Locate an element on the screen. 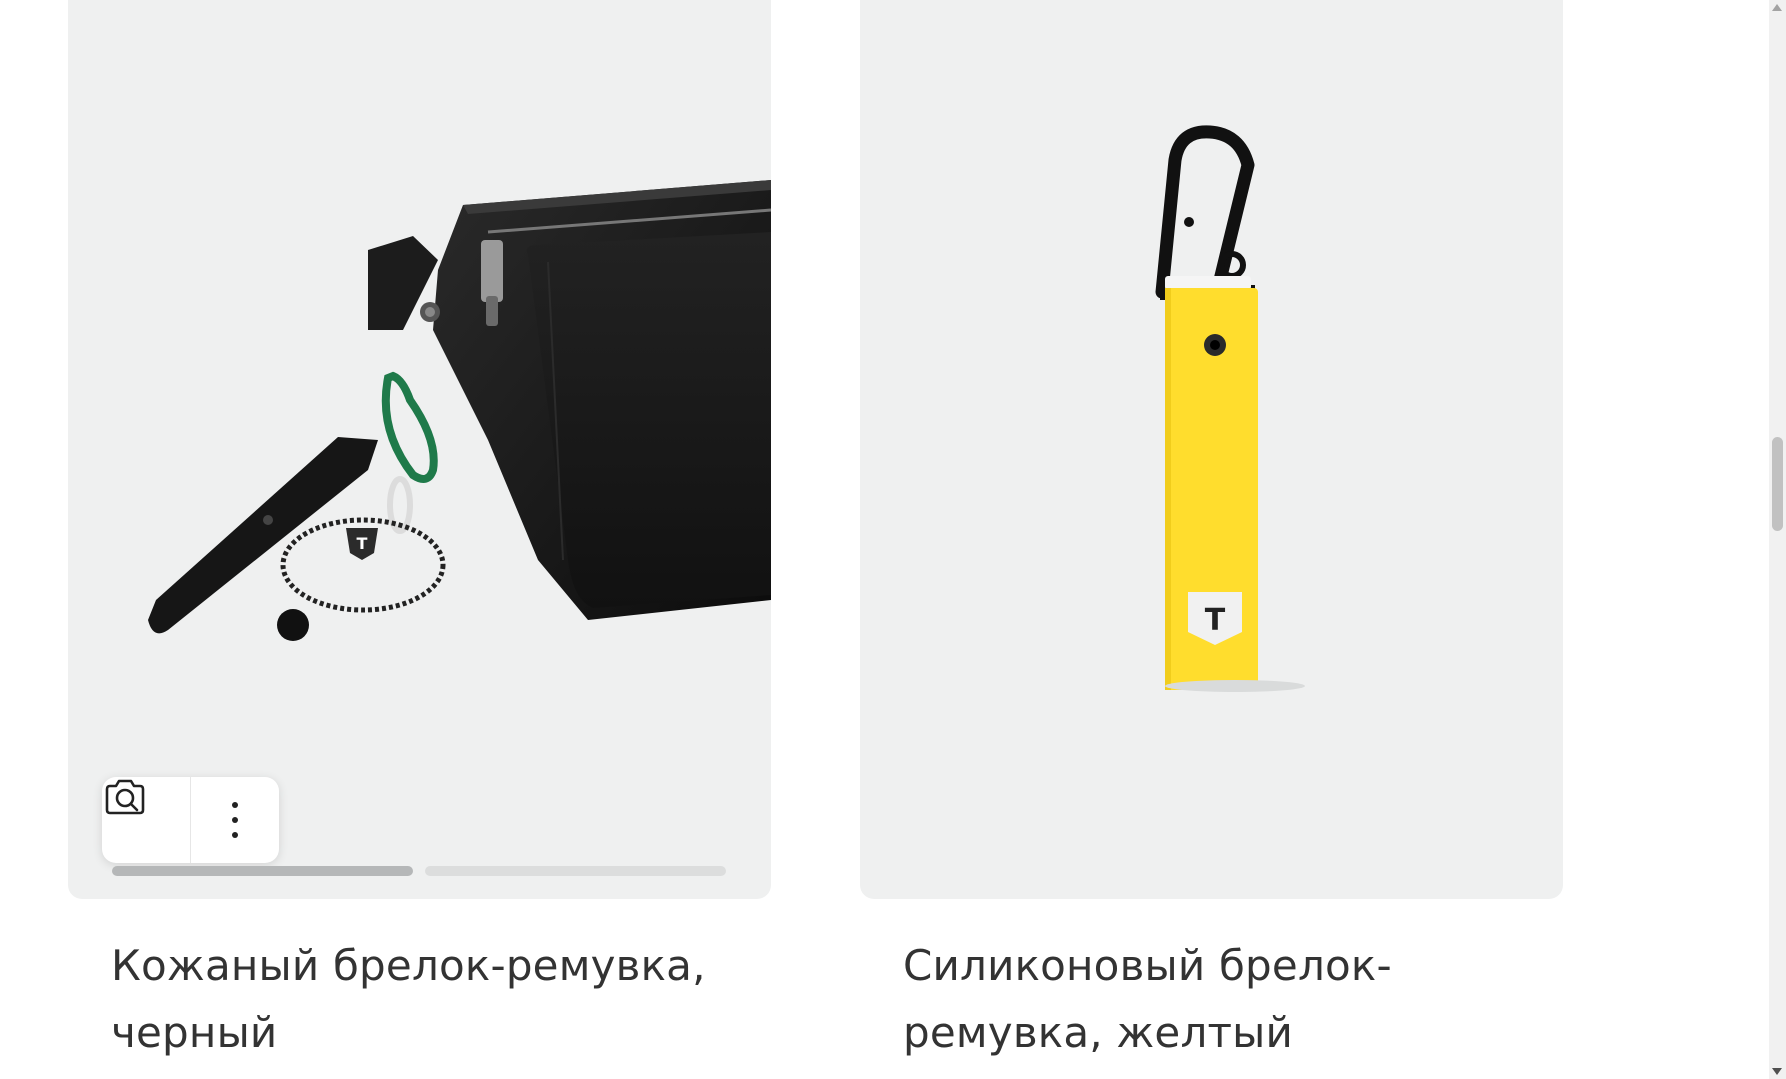  scroll-thumb is located at coordinates (1777, 484).